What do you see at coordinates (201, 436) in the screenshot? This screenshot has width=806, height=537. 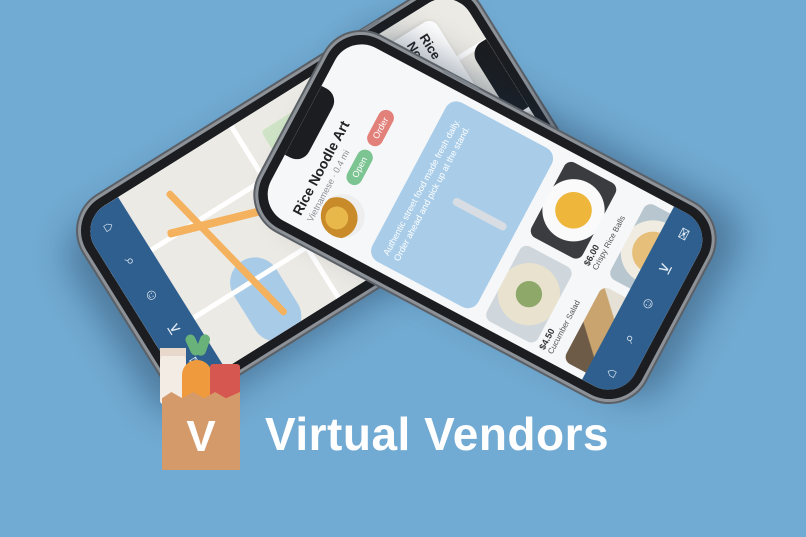 I see `logo-letter: V` at bounding box center [201, 436].